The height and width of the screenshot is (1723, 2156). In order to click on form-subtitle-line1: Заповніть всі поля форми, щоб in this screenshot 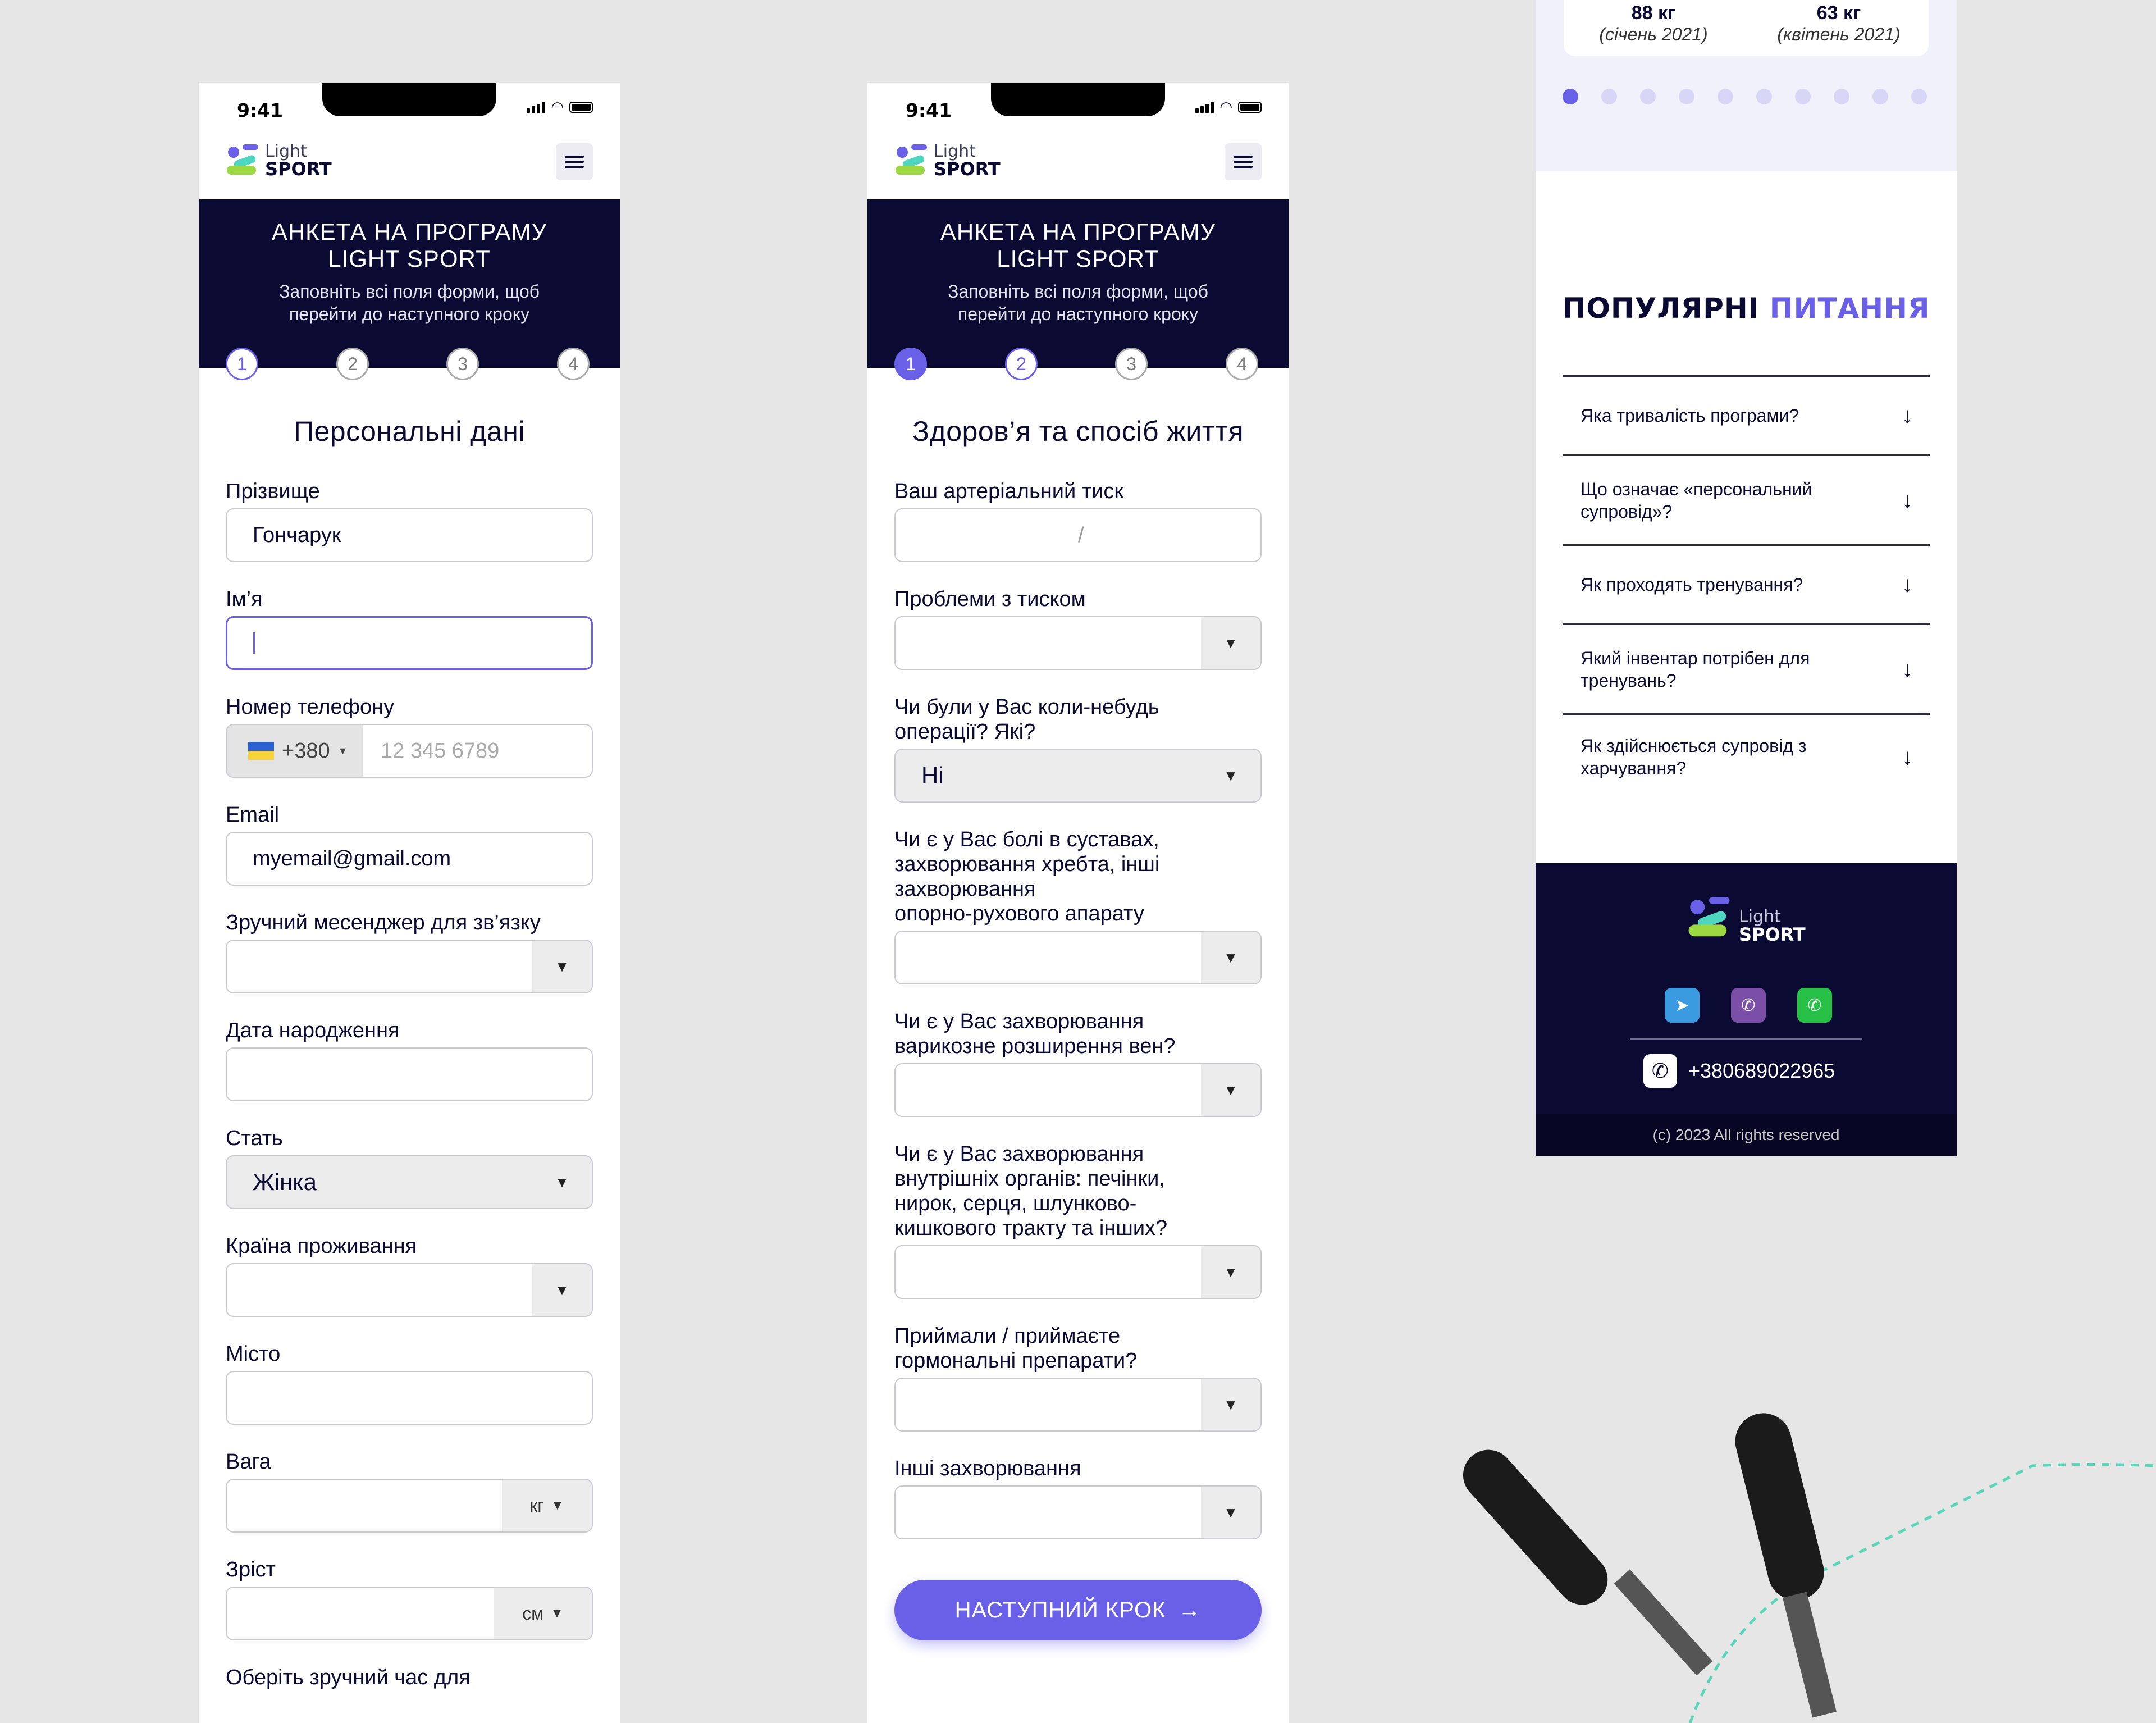, I will do `click(409, 291)`.